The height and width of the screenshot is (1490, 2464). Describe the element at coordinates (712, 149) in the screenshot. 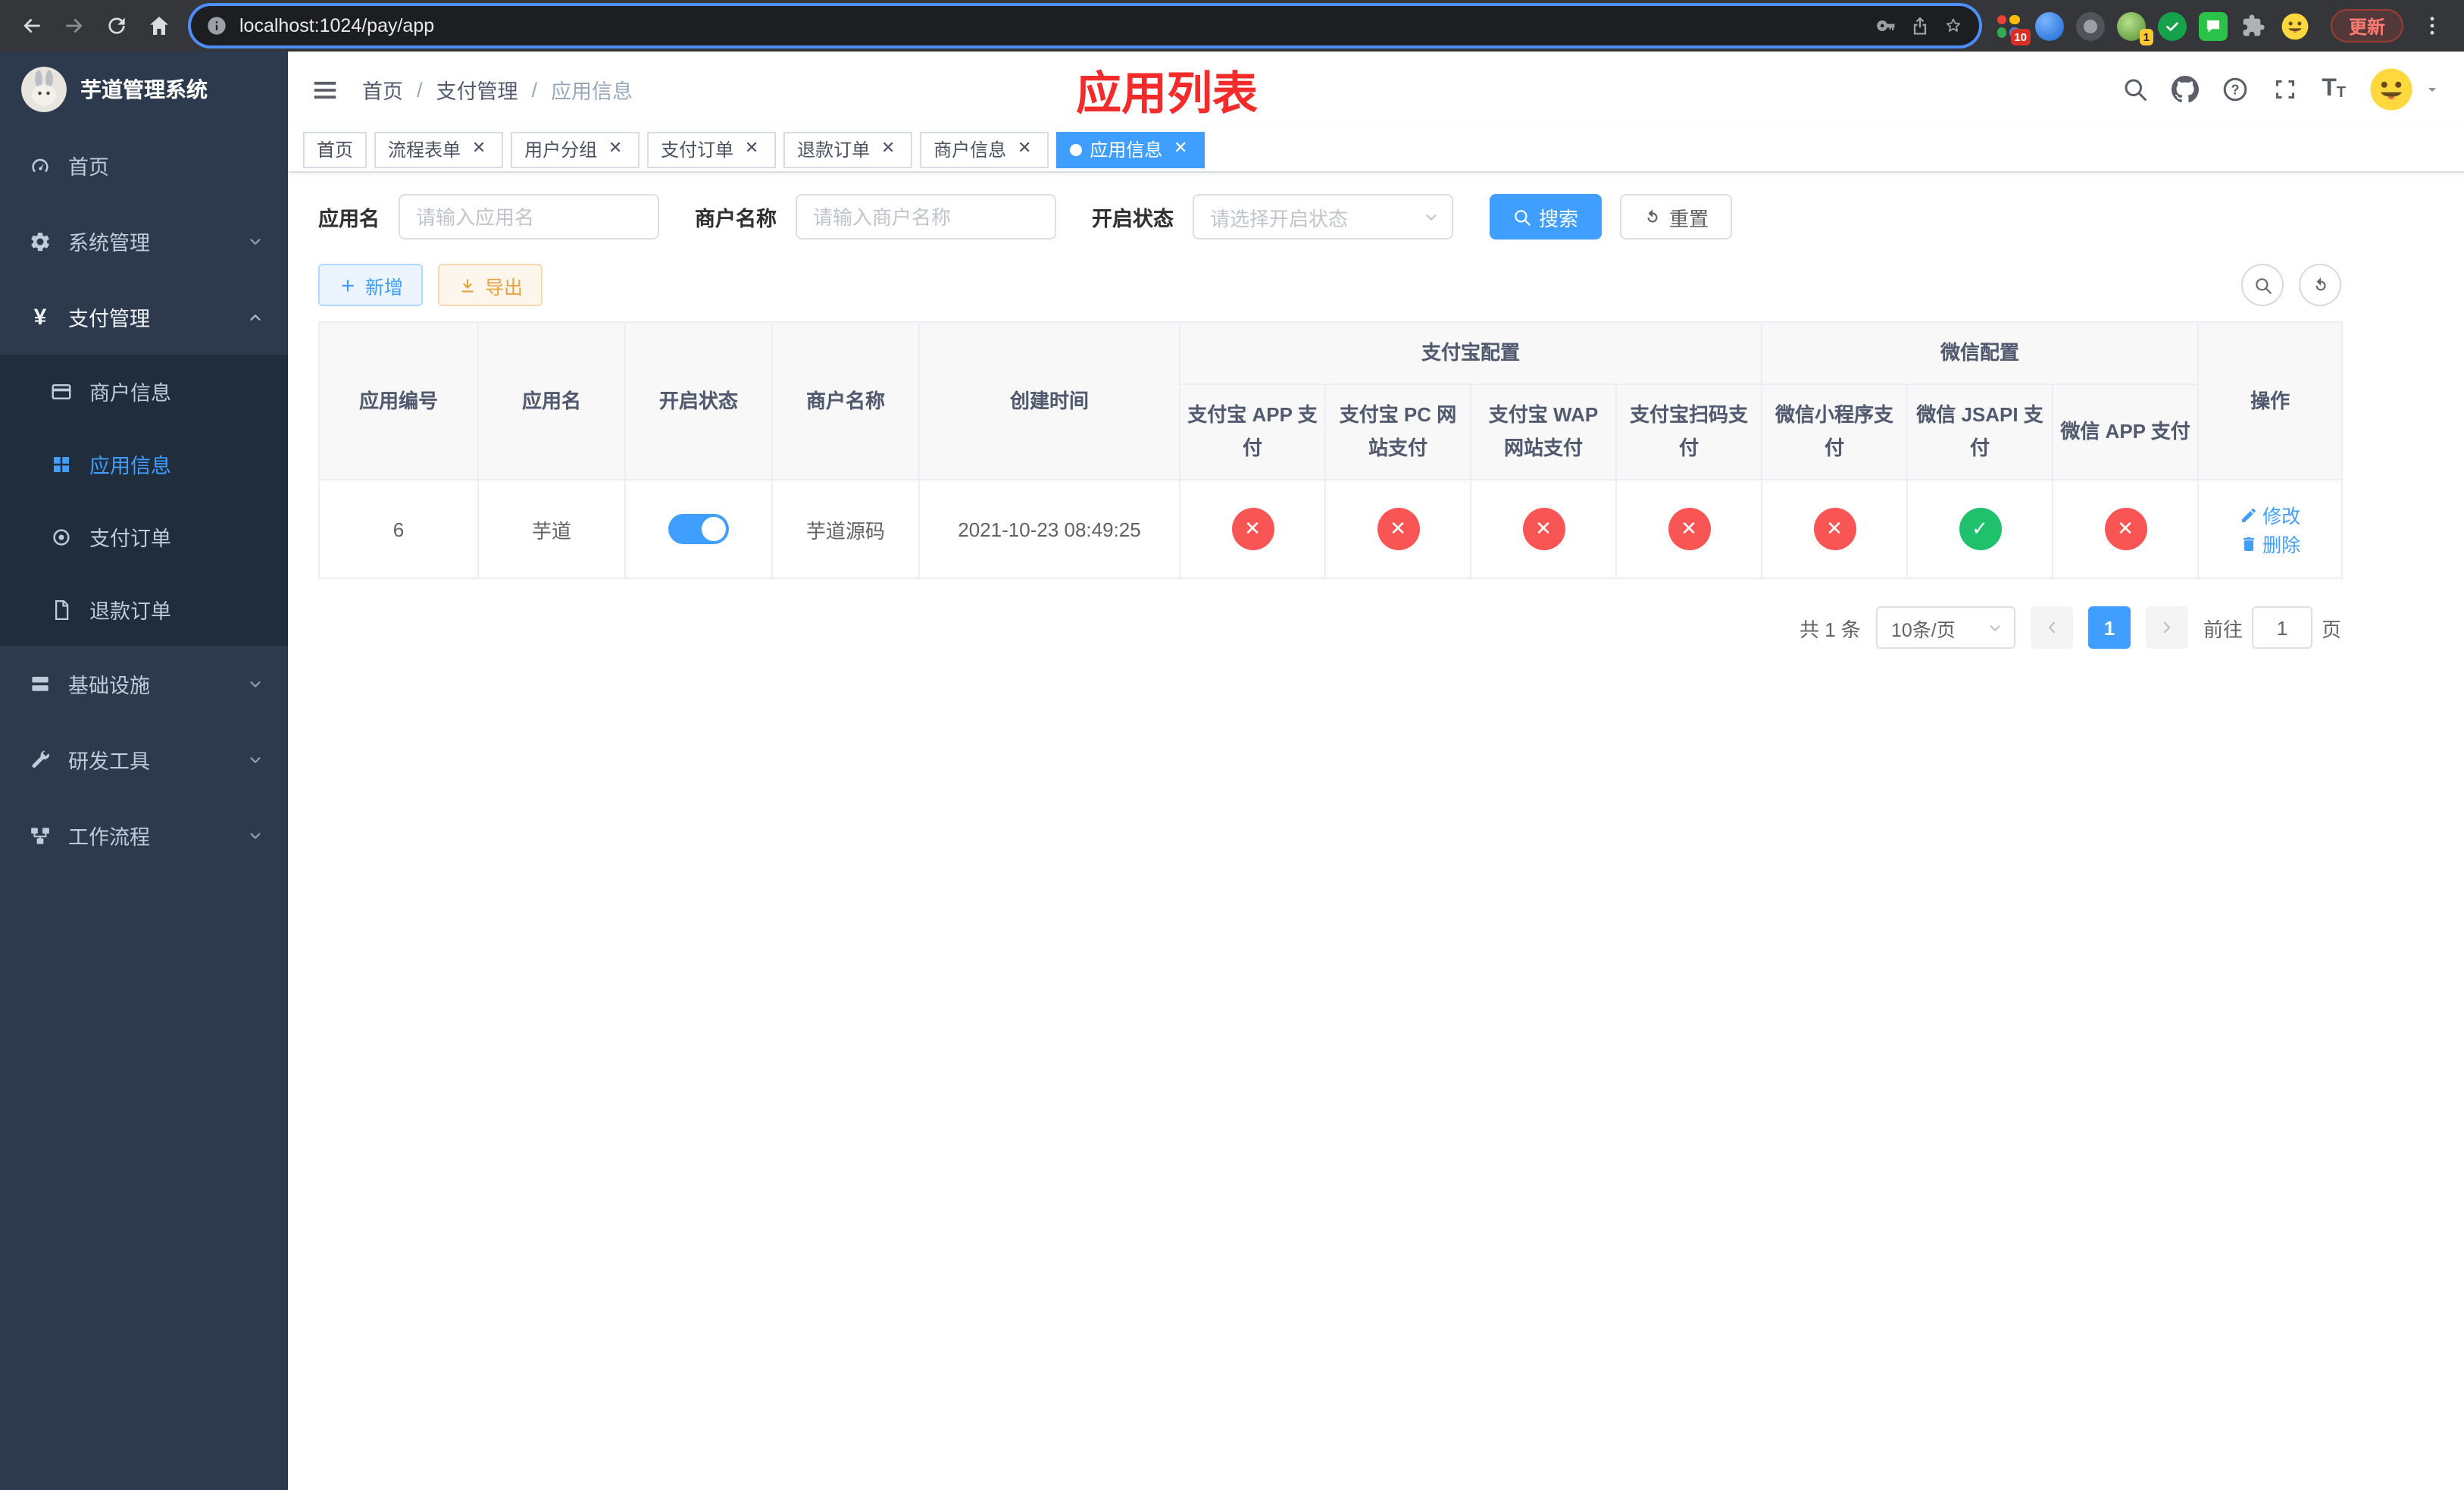

I see `tab-pay-orders: 支付订单 ✕` at that location.